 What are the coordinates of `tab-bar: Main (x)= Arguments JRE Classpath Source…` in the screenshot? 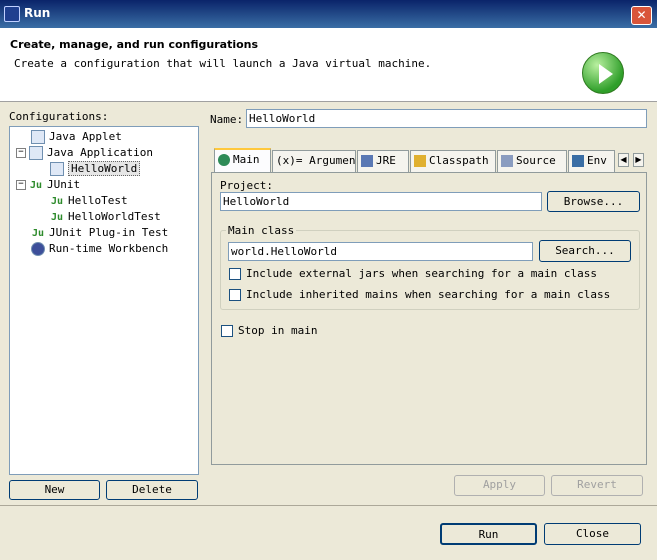 It's located at (429, 160).